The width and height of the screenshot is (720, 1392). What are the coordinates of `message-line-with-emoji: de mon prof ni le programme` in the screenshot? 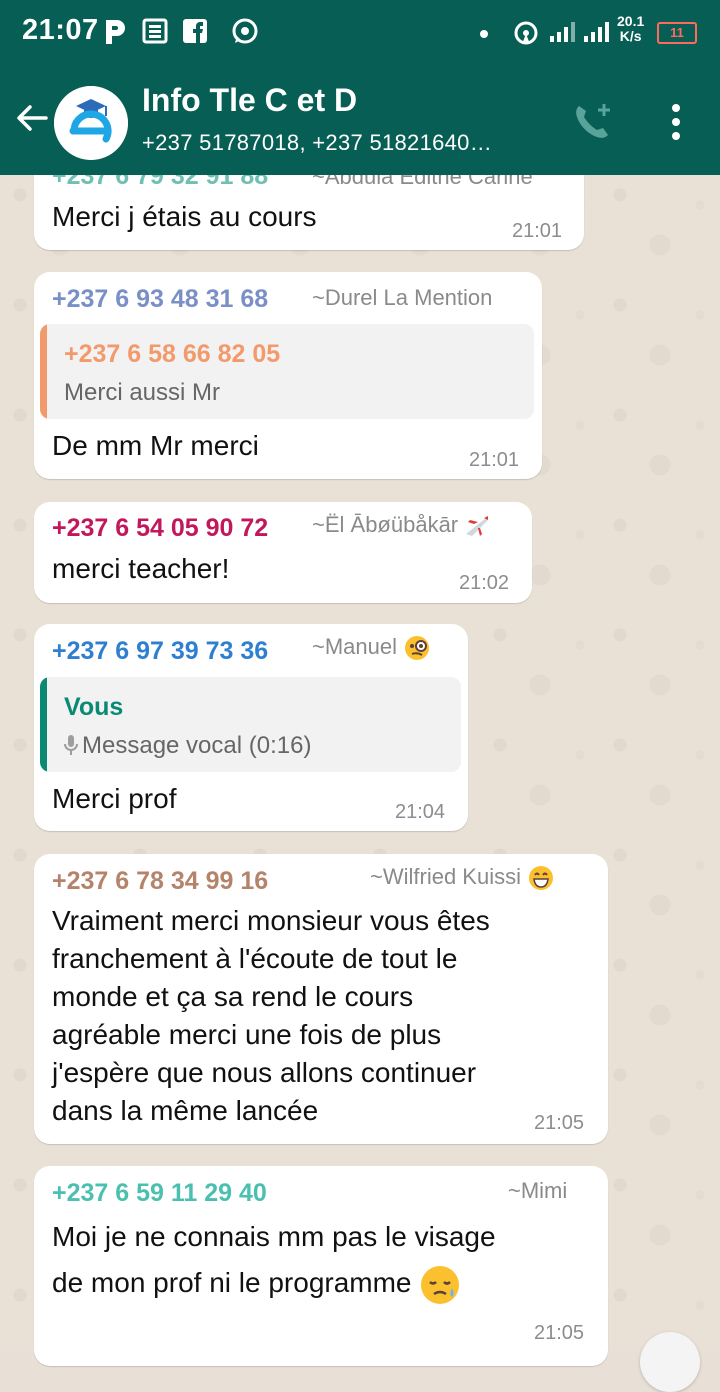 It's located at (274, 1283).